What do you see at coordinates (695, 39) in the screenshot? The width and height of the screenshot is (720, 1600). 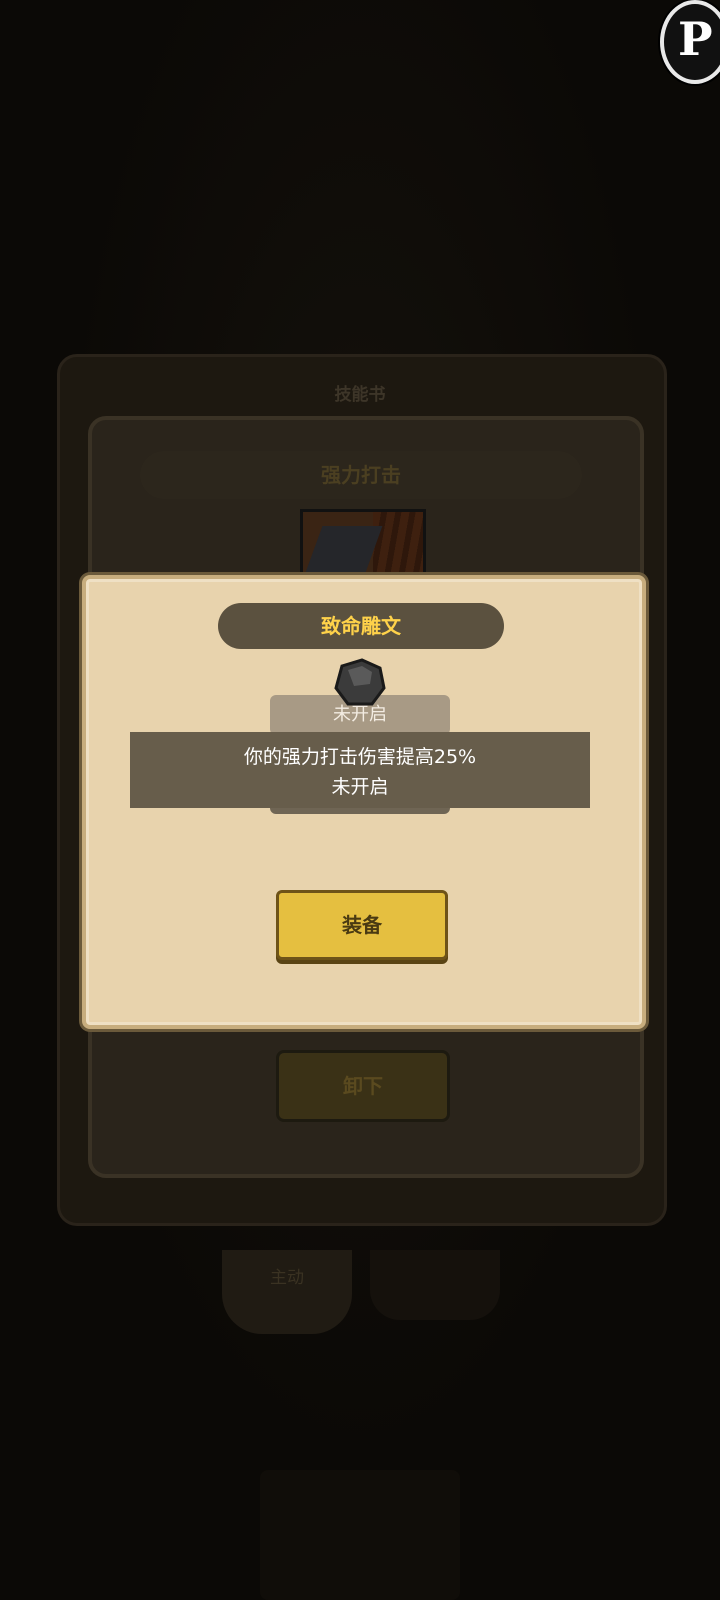 I see `assistant-letter: P` at bounding box center [695, 39].